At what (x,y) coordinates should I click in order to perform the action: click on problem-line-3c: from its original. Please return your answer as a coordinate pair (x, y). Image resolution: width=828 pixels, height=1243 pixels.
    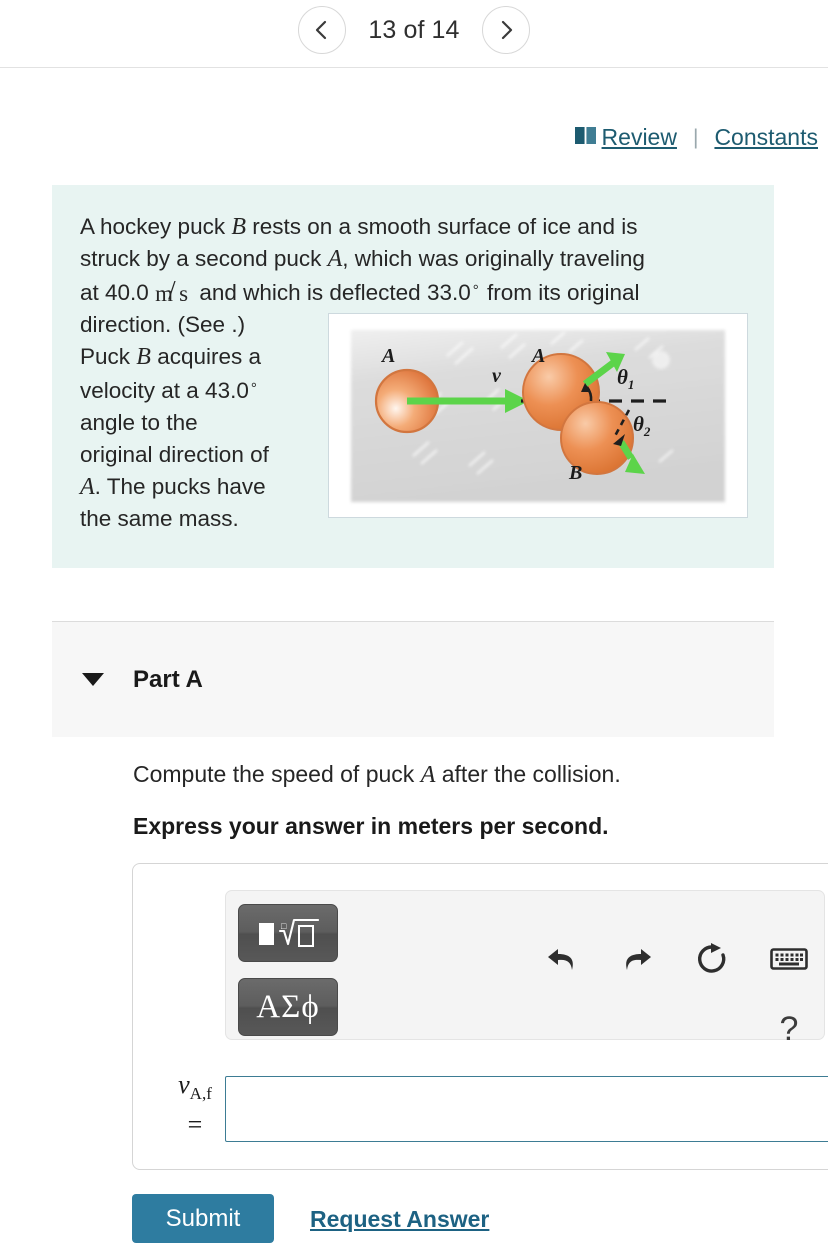
    Looking at the image, I should click on (560, 292).